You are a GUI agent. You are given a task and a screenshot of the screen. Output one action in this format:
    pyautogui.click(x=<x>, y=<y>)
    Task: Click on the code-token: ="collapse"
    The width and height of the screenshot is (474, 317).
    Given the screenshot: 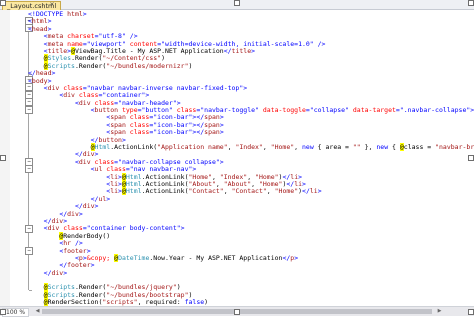 What is the action you would take?
    pyautogui.click(x=329, y=110)
    